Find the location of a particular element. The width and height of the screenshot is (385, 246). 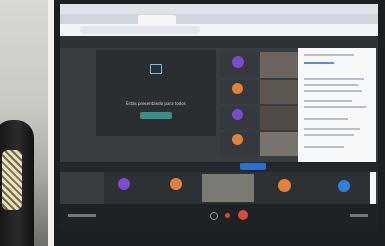

panel-title-line is located at coordinates (329, 55).